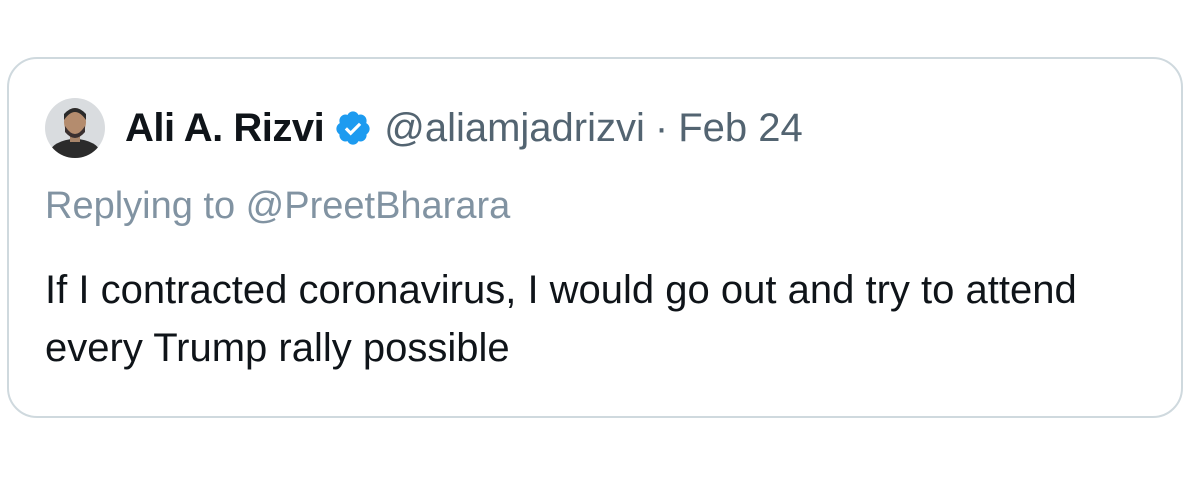  Describe the element at coordinates (353, 128) in the screenshot. I see `verified-badge-icon` at that location.